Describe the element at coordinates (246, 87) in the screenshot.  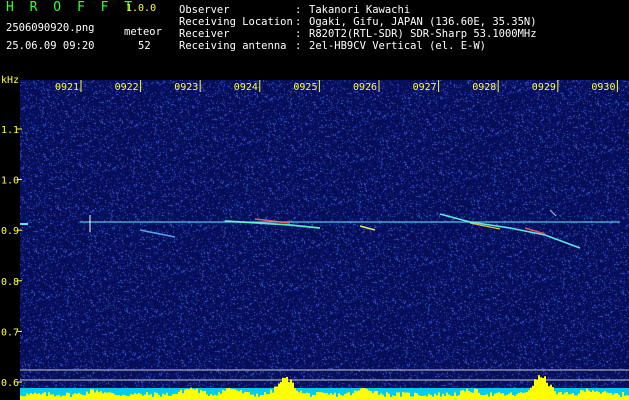
I see `time-tick-label: 0924` at that location.